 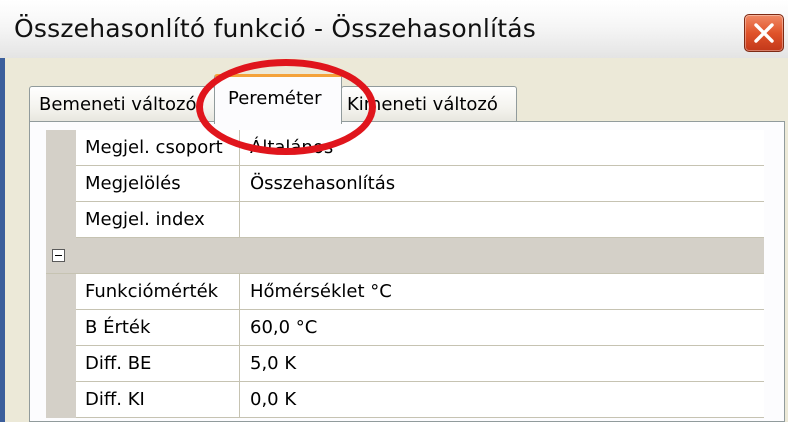 I want to click on property-row: Megjel. csoport Általános, so click(x=405, y=148).